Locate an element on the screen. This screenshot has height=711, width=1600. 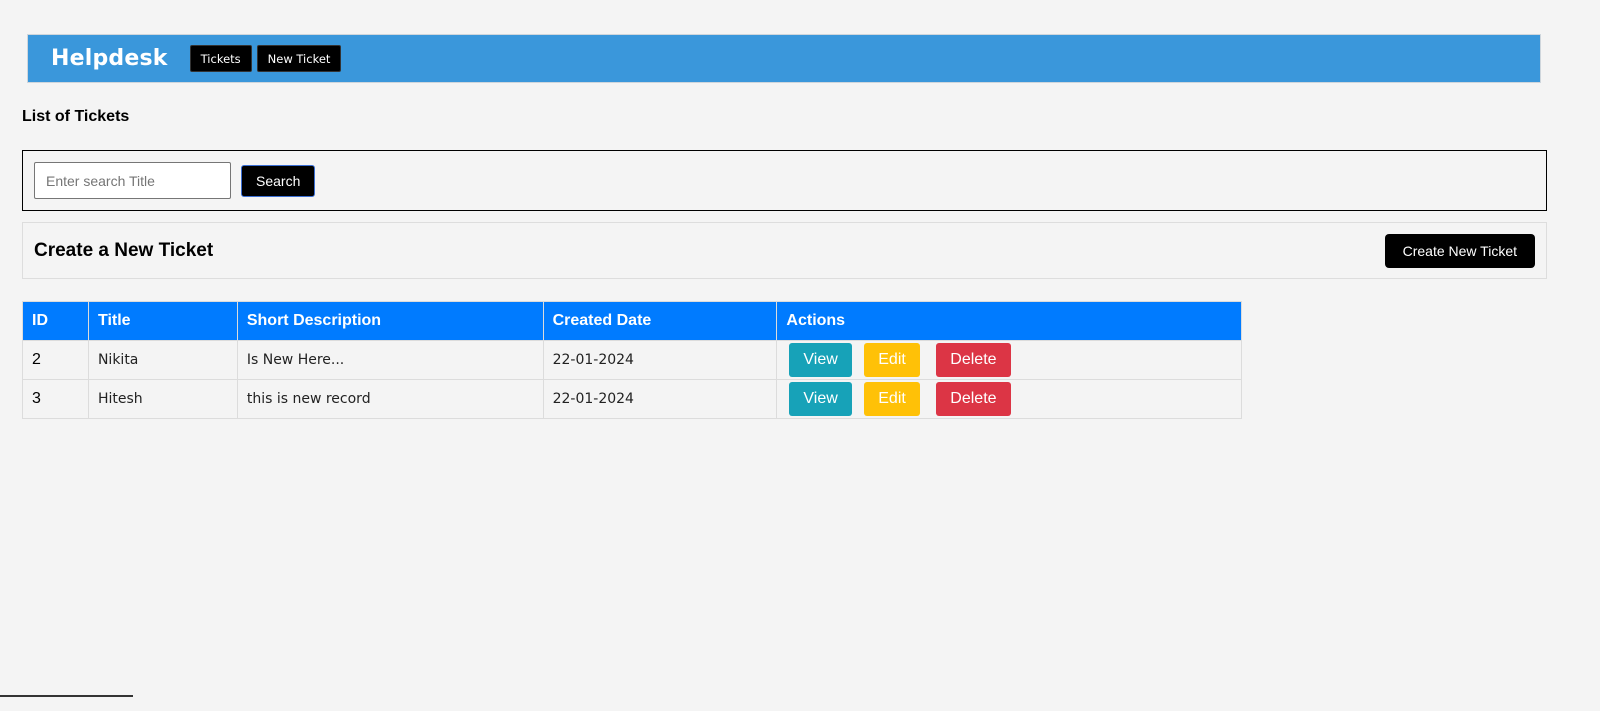
search-input is located at coordinates (132, 180).